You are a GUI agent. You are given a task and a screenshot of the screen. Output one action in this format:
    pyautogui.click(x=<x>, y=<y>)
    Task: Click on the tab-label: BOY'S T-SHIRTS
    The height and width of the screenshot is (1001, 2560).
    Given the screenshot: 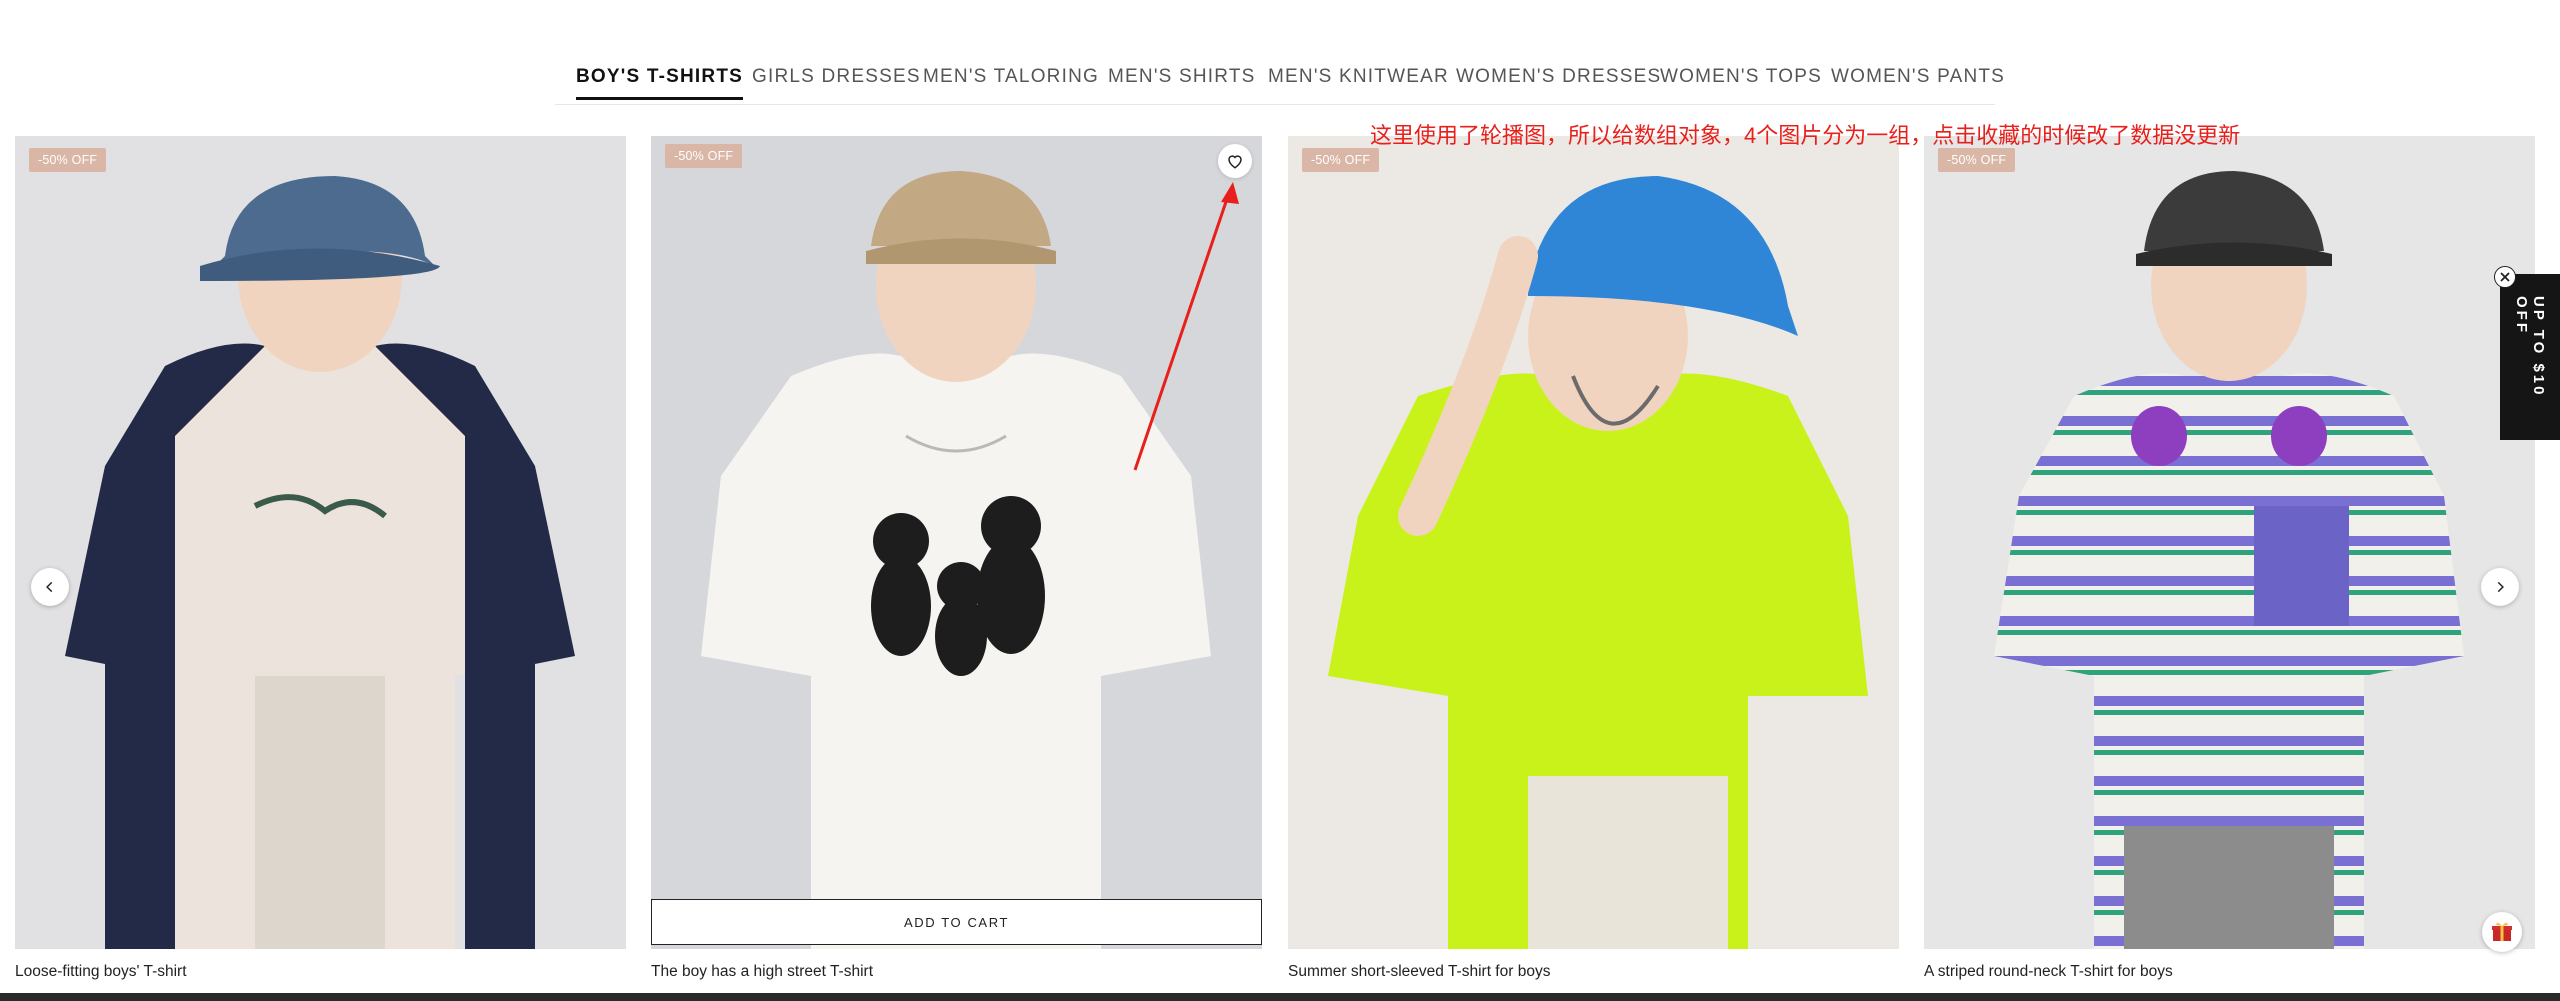 What is the action you would take?
    pyautogui.click(x=660, y=76)
    